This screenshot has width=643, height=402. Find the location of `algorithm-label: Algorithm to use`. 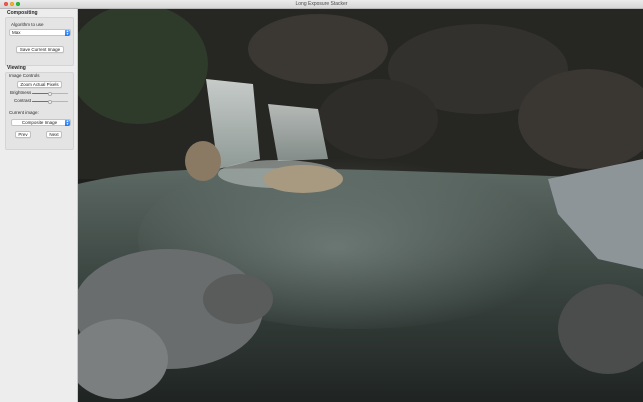

algorithm-label: Algorithm to use is located at coordinates (27, 24).